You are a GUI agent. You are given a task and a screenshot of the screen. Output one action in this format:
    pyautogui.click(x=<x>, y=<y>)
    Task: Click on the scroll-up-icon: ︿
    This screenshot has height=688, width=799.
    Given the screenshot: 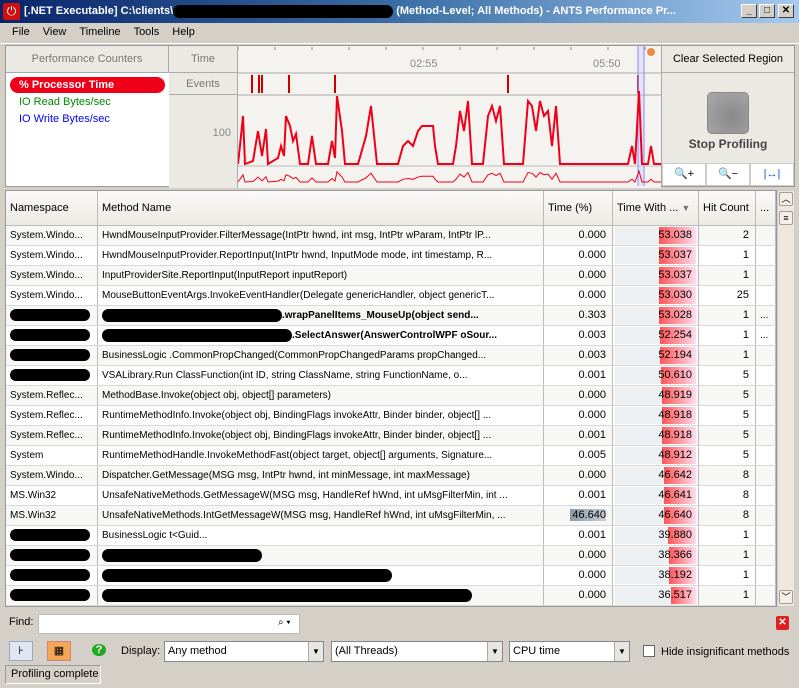 What is the action you would take?
    pyautogui.click(x=786, y=199)
    